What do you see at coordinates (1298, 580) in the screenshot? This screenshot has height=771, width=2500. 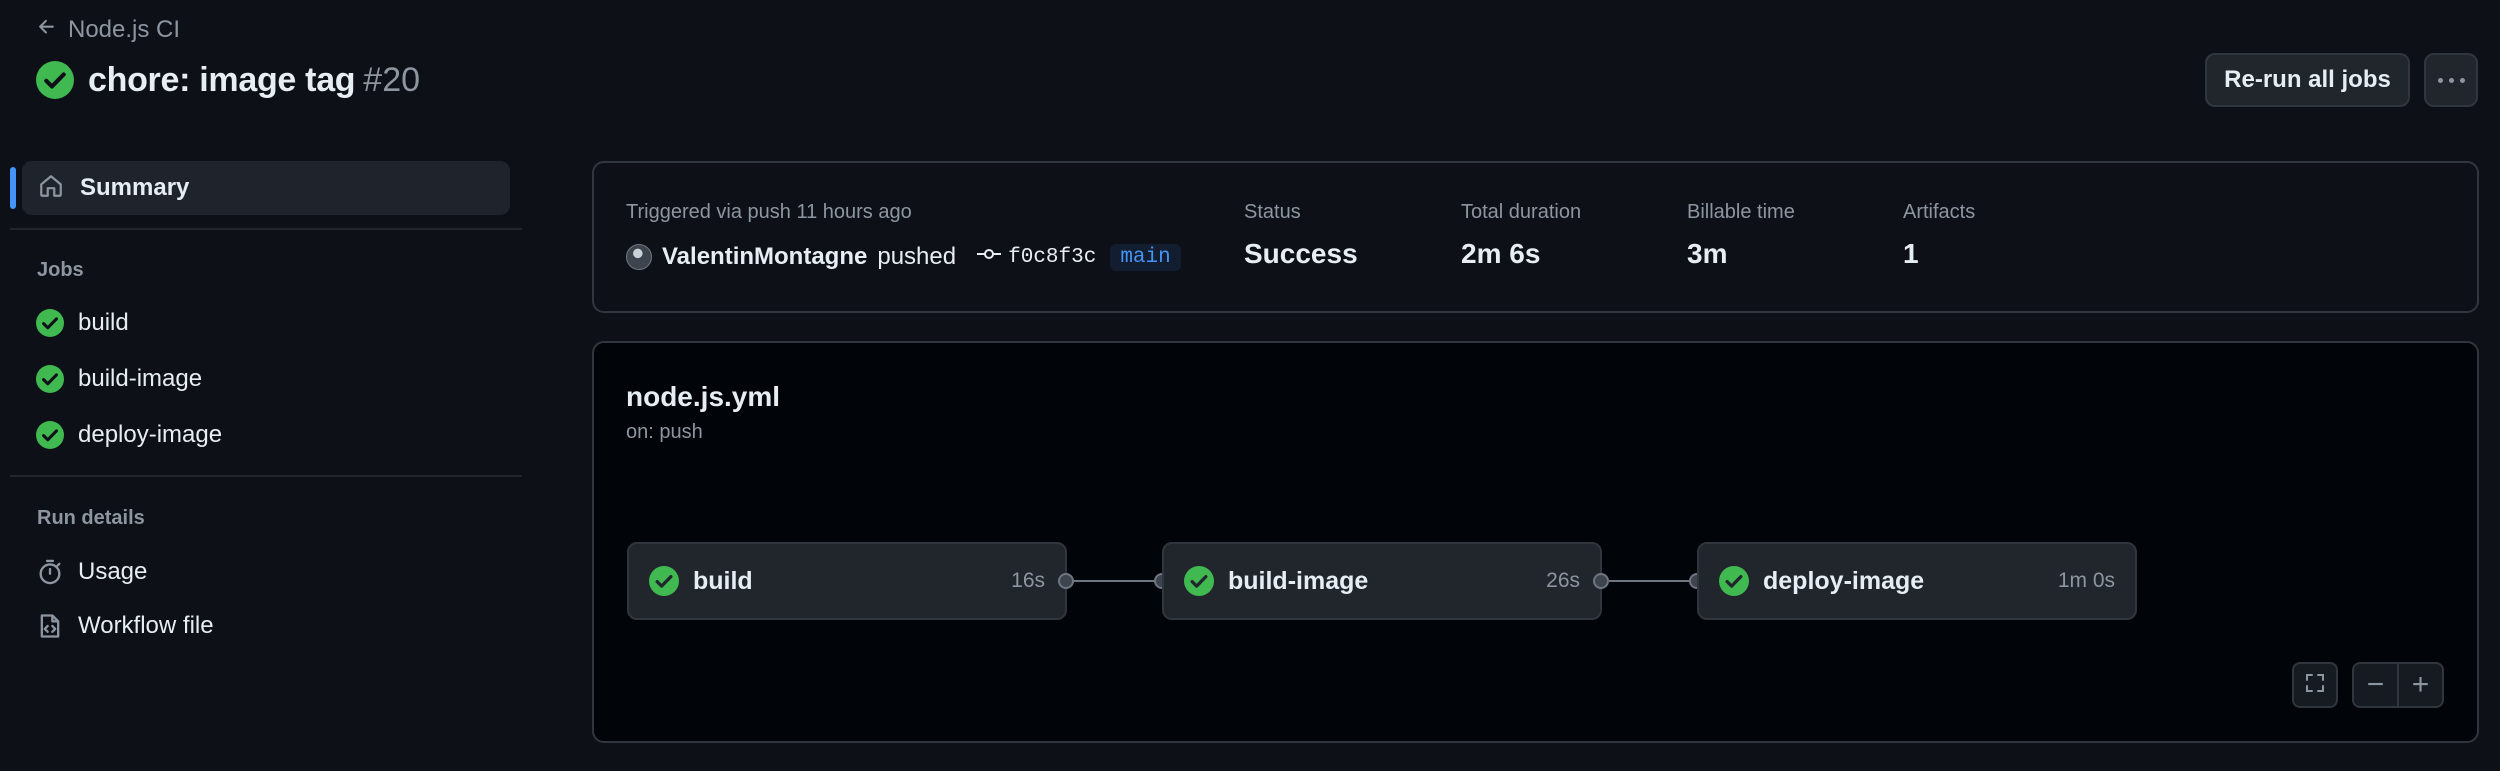 I see `job-name: build-image` at bounding box center [1298, 580].